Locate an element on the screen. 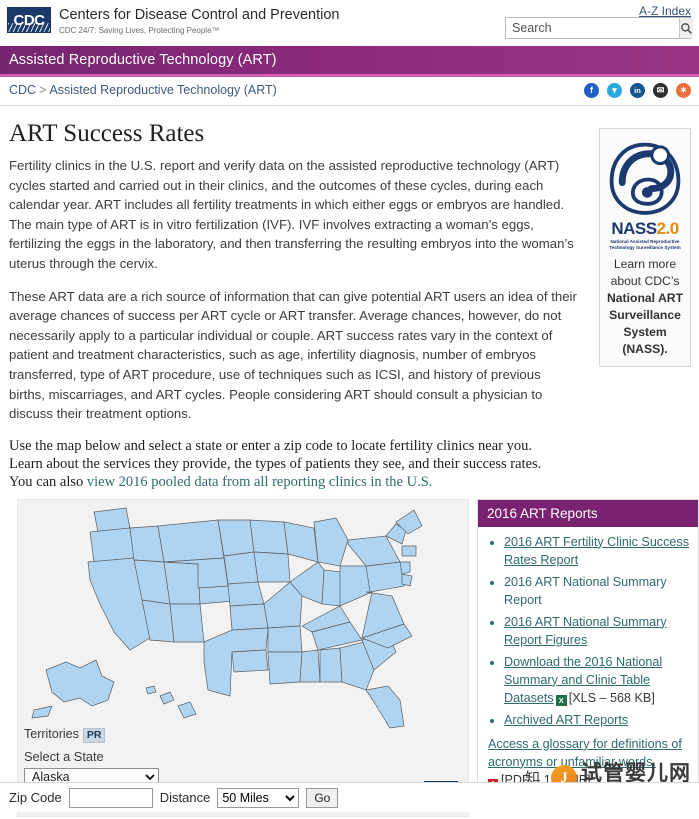  report-link-2: 2016 ART National Summary Report is located at coordinates (585, 591).